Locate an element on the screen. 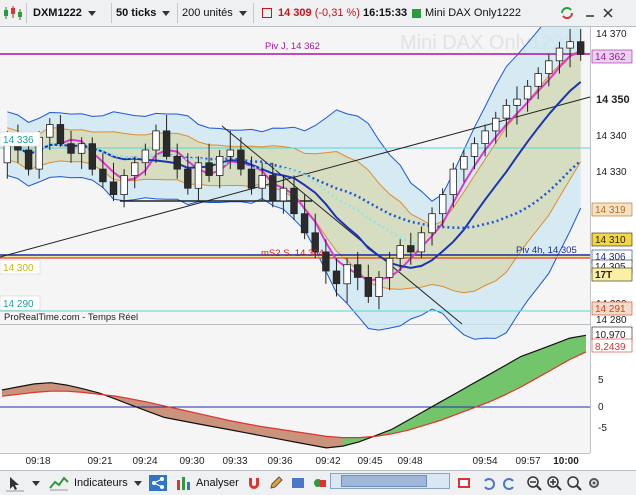 The image size is (636, 495). indicators-button: Indicateurs is located at coordinates (95, 483).